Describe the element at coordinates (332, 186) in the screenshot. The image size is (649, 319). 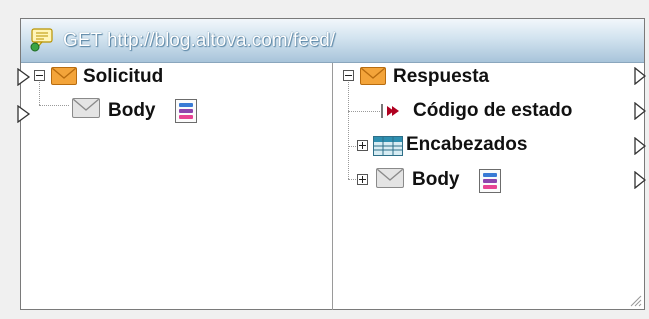
I see `pane-divider` at that location.